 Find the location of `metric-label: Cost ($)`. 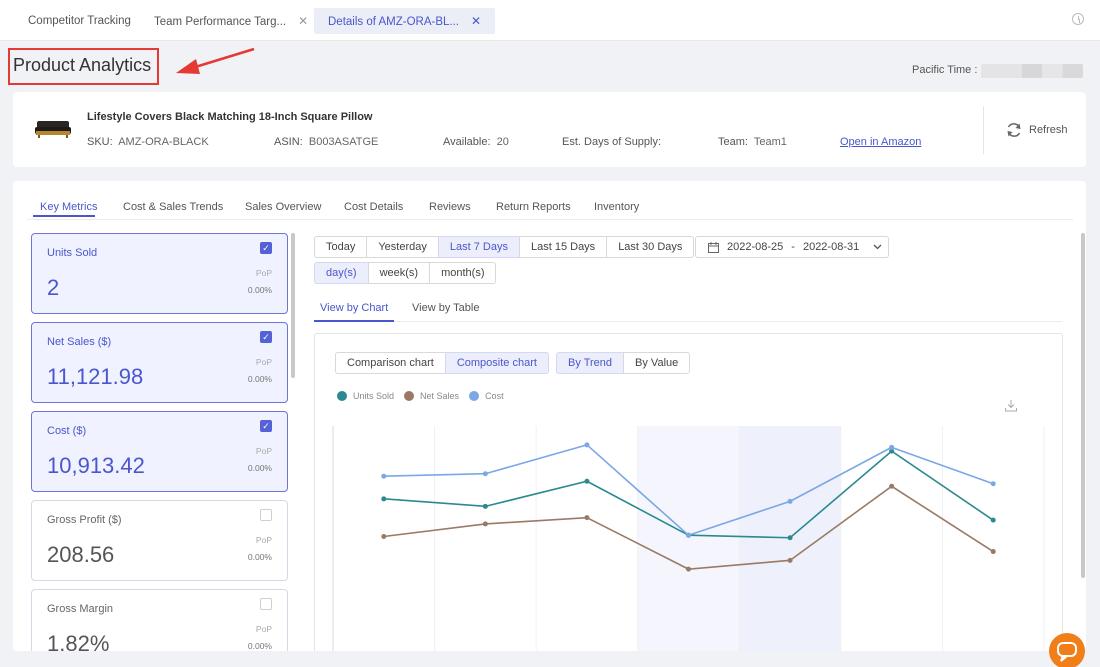

metric-label: Cost ($) is located at coordinates (67, 431).